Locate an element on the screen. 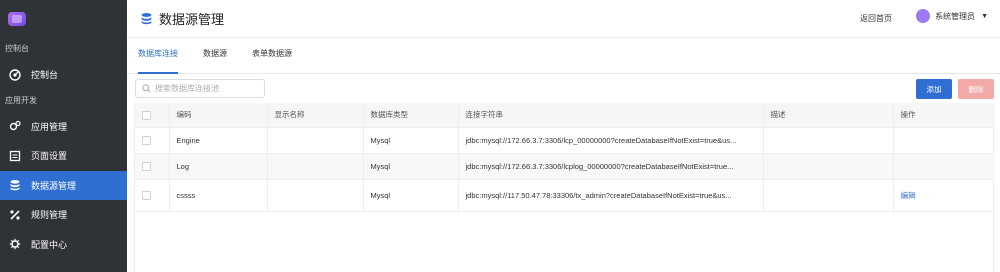  cell-code: Log is located at coordinates (218, 166).